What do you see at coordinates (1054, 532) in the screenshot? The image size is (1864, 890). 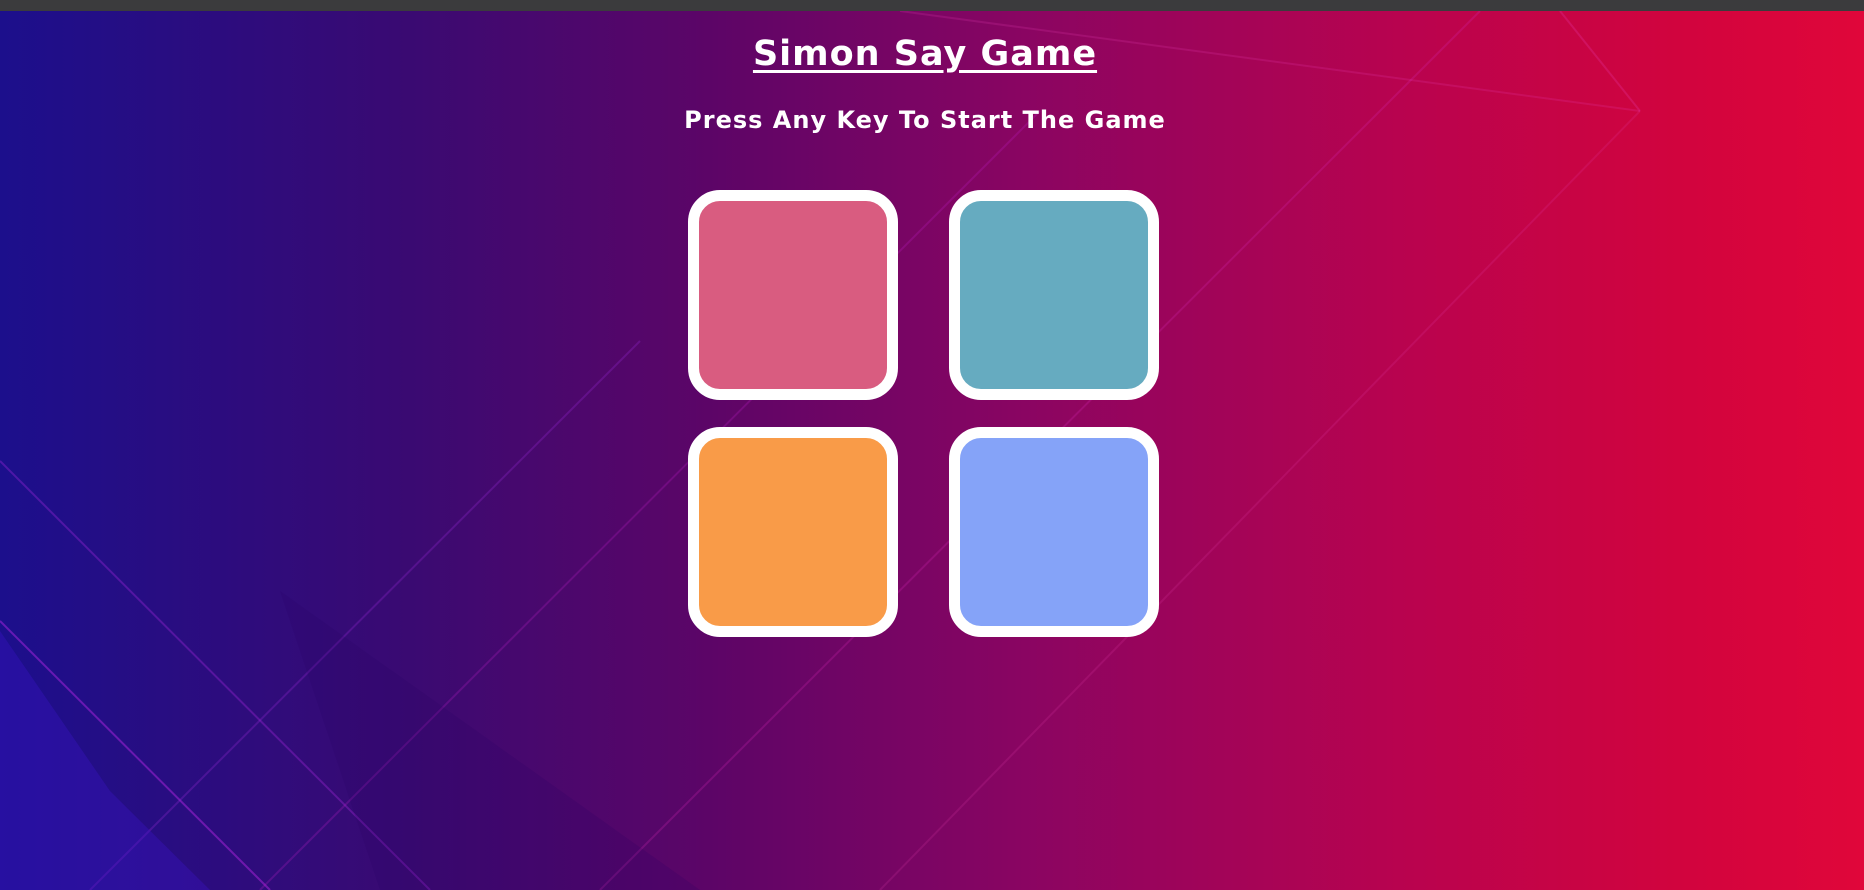 I see `simon-button-blue` at bounding box center [1054, 532].